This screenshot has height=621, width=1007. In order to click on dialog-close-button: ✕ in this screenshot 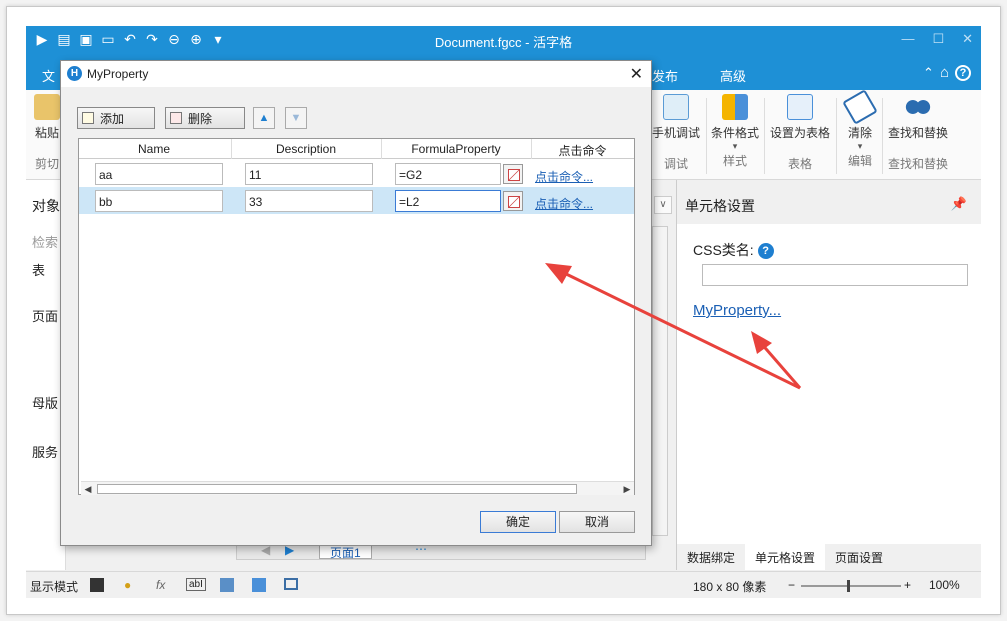, I will do `click(636, 74)`.